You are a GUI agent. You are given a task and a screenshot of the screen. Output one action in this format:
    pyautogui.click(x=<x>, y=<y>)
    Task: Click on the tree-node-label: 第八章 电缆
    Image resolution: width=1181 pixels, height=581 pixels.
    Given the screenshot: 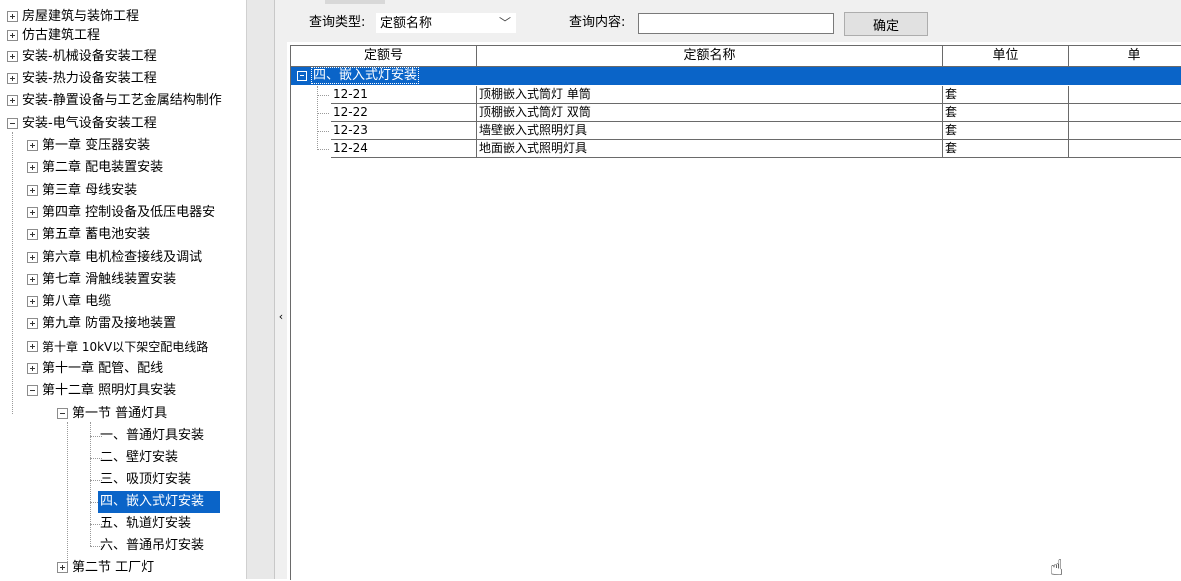 What is the action you would take?
    pyautogui.click(x=77, y=301)
    